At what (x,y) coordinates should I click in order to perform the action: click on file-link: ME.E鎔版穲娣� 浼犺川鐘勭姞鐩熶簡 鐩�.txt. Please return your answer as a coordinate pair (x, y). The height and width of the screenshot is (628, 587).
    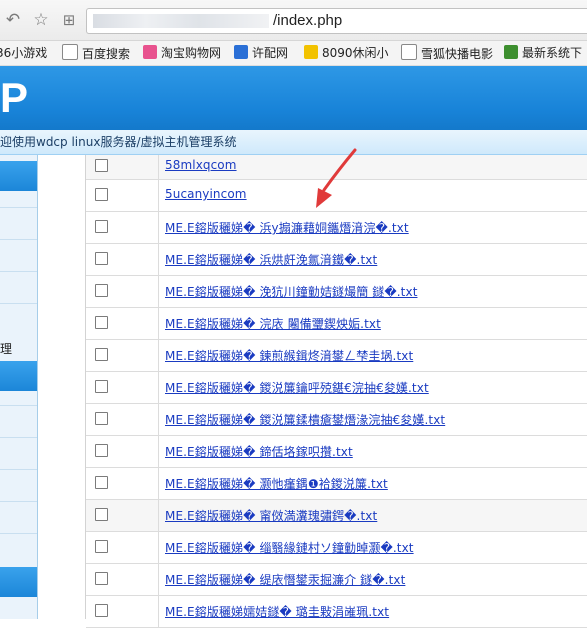
    Looking at the image, I should click on (291, 291).